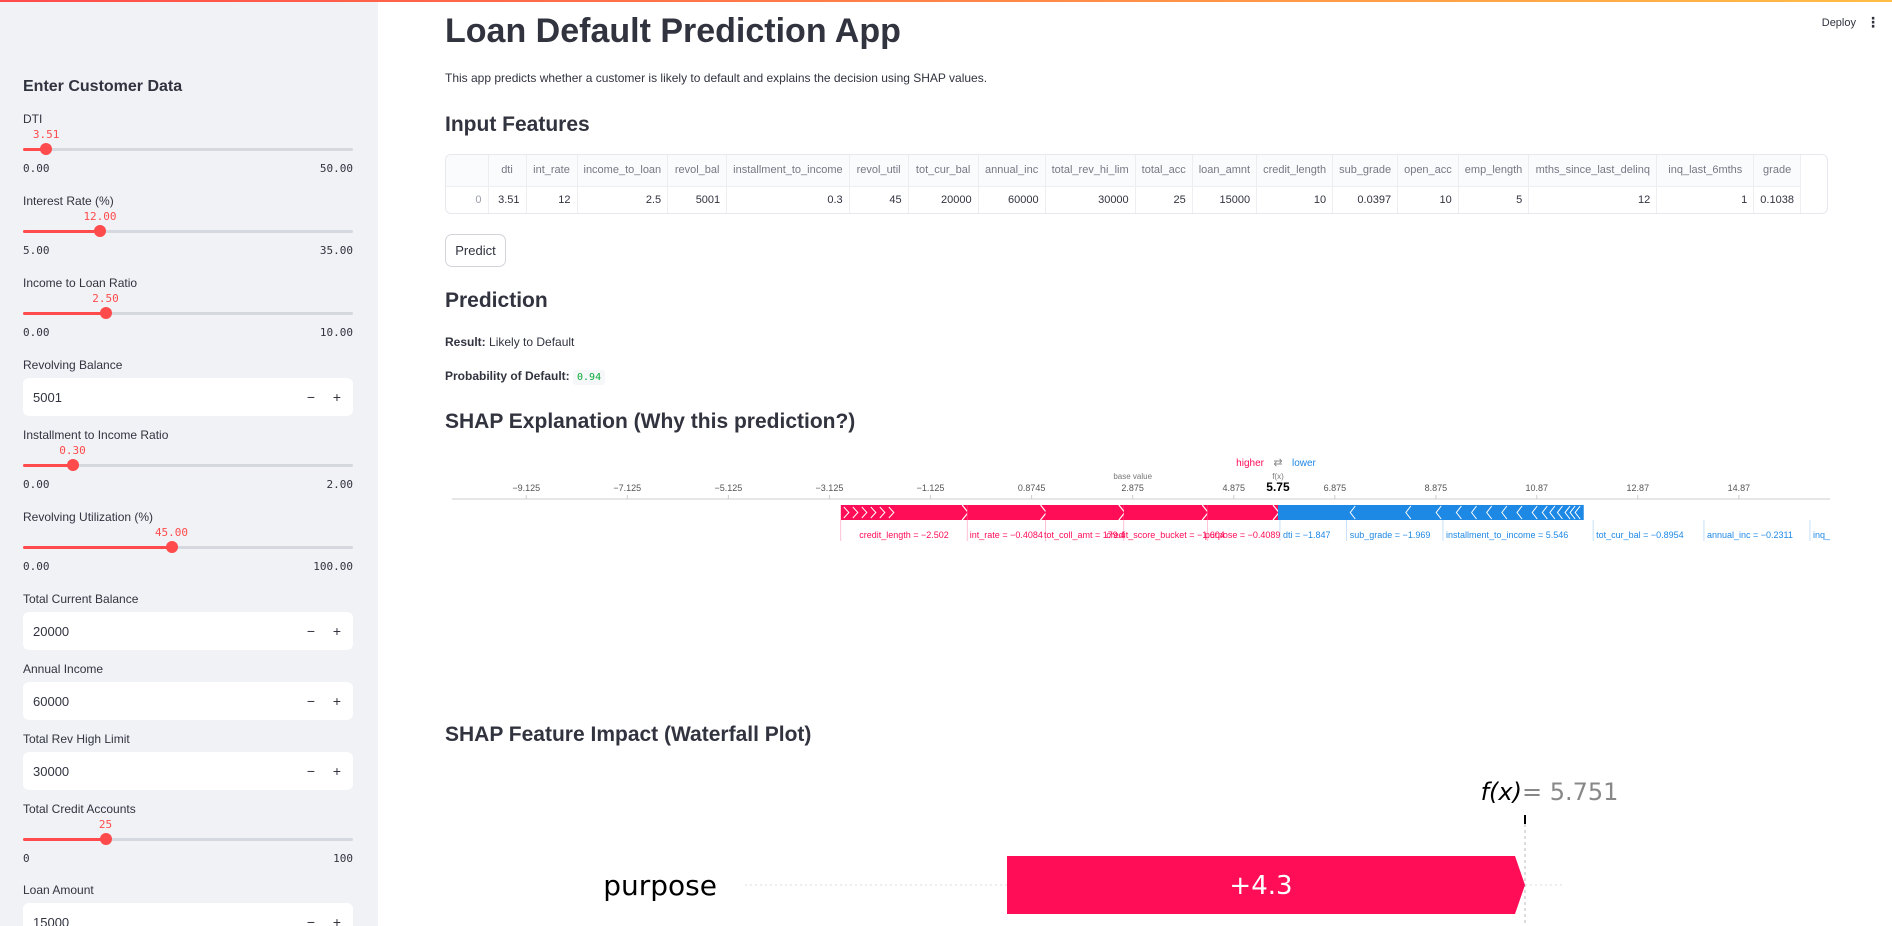 The height and width of the screenshot is (926, 1892). Describe the element at coordinates (1278, 487) in the screenshot. I see `fx-value: 5.75` at that location.